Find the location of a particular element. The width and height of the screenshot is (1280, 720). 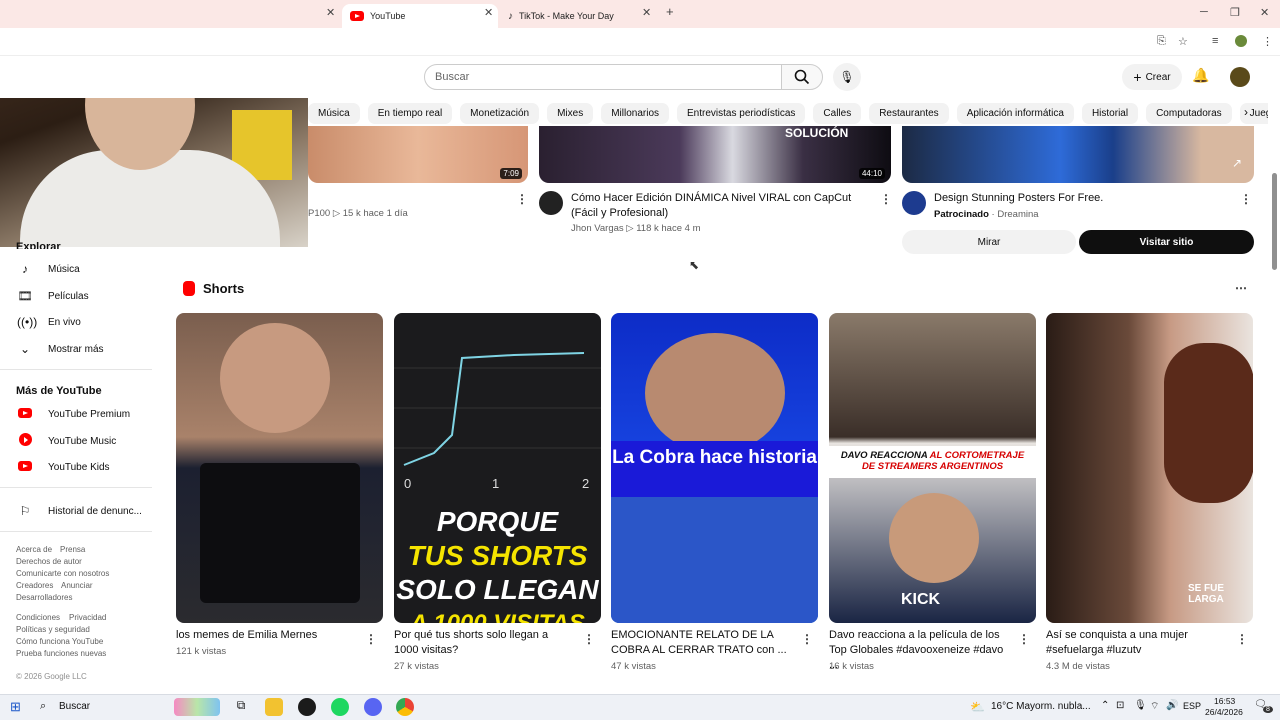

chip: Entrevistas periodísticas is located at coordinates (741, 113).